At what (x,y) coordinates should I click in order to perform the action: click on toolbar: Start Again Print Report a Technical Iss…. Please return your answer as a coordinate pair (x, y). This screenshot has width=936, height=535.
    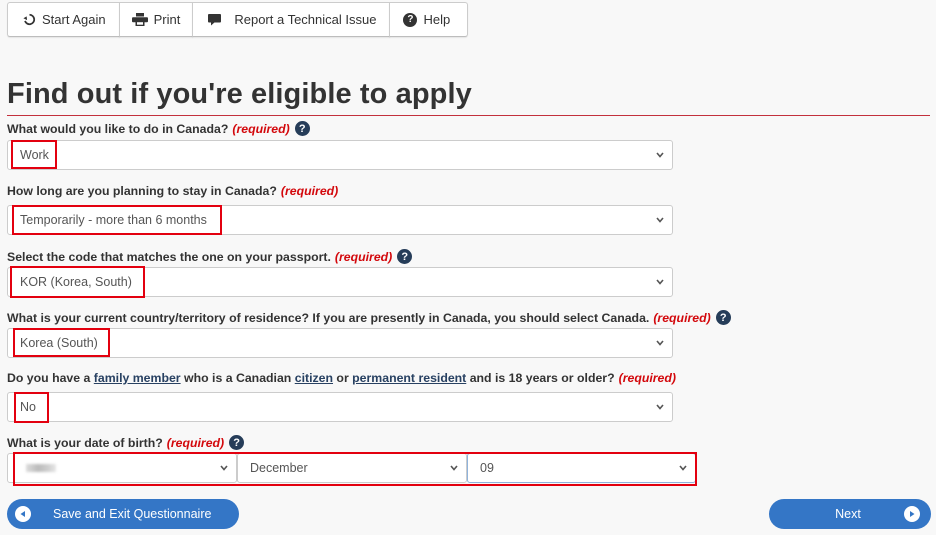
    Looking at the image, I should click on (238, 19).